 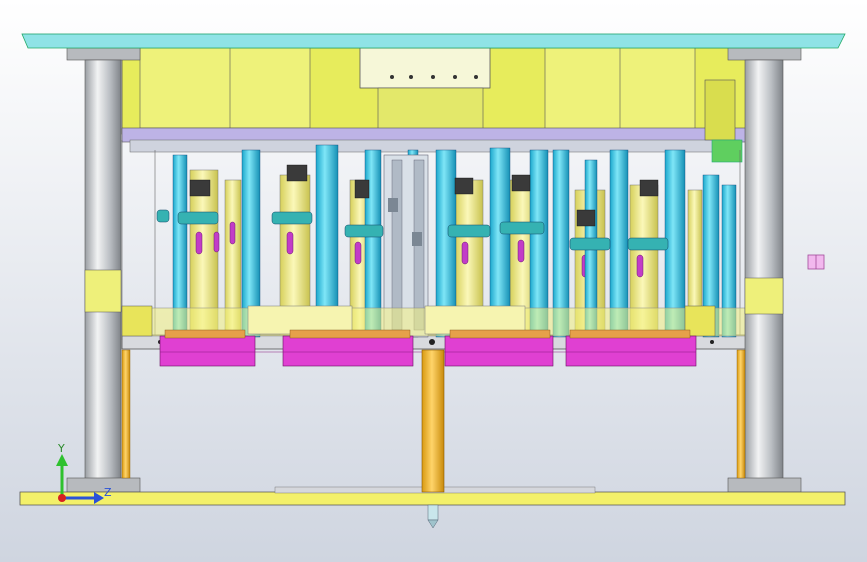 What do you see at coordinates (434, 105) in the screenshot?
I see `upper-mold-body` at bounding box center [434, 105].